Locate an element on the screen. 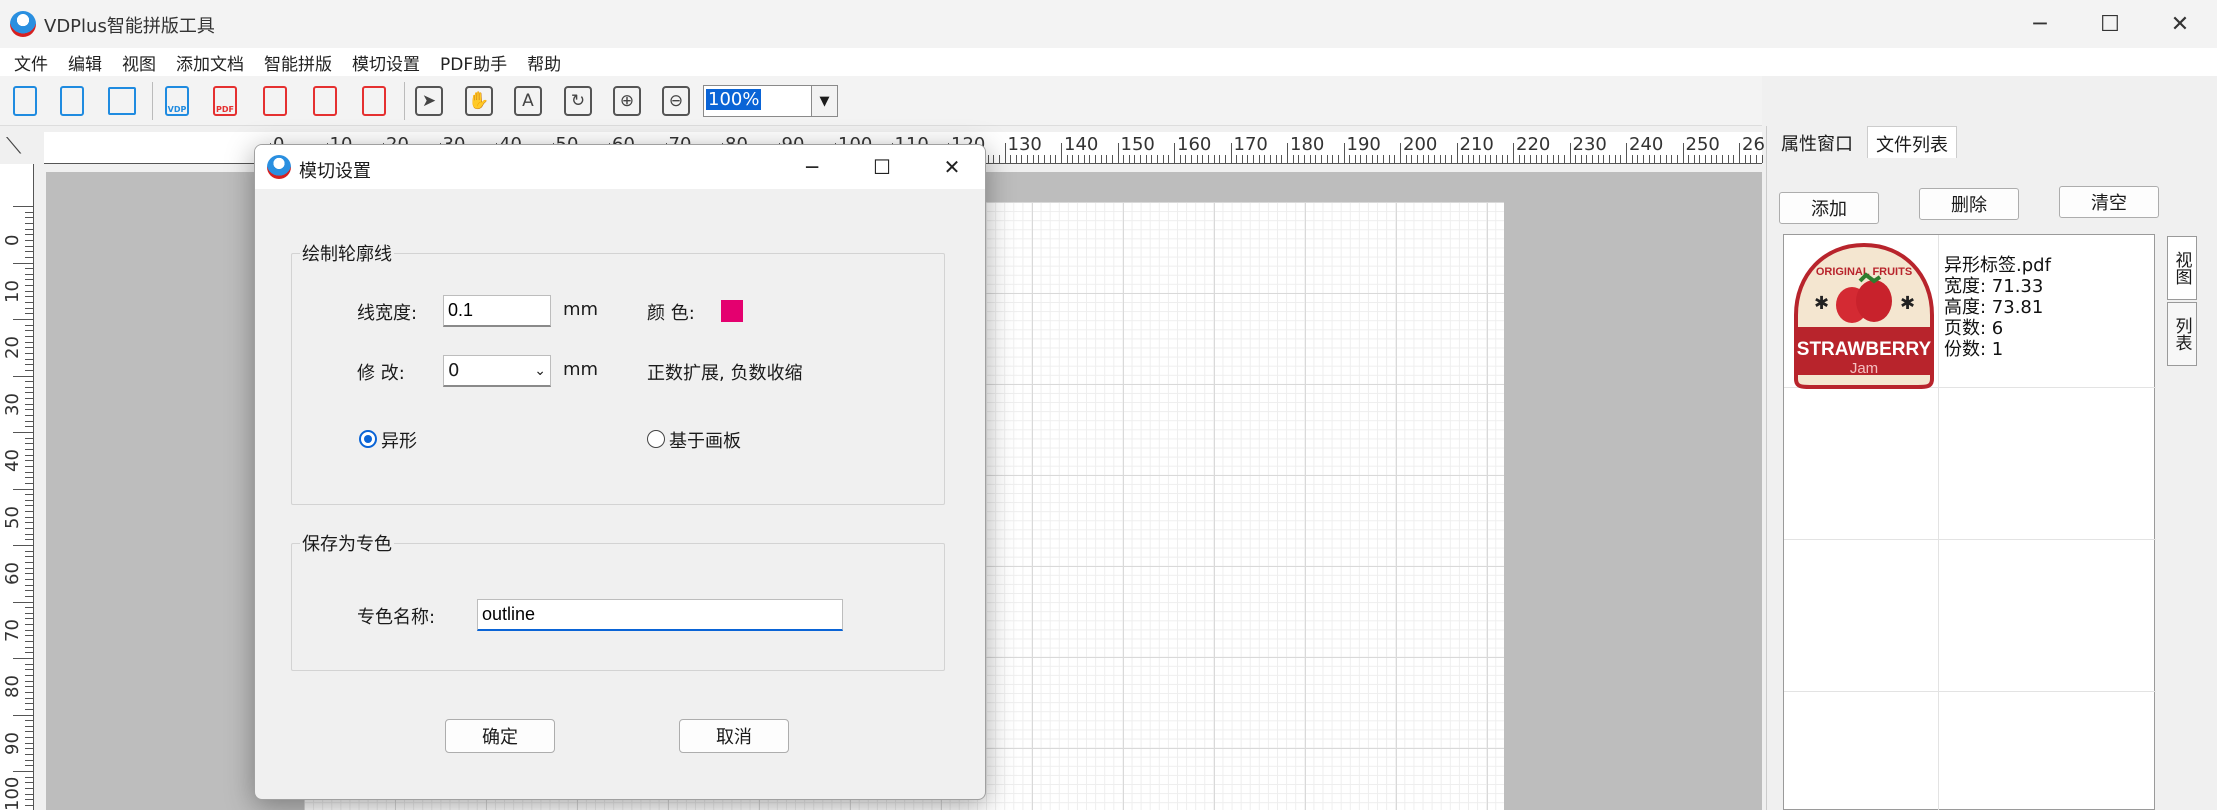 This screenshot has width=2217, height=810. zoom-value: 100% is located at coordinates (734, 99).